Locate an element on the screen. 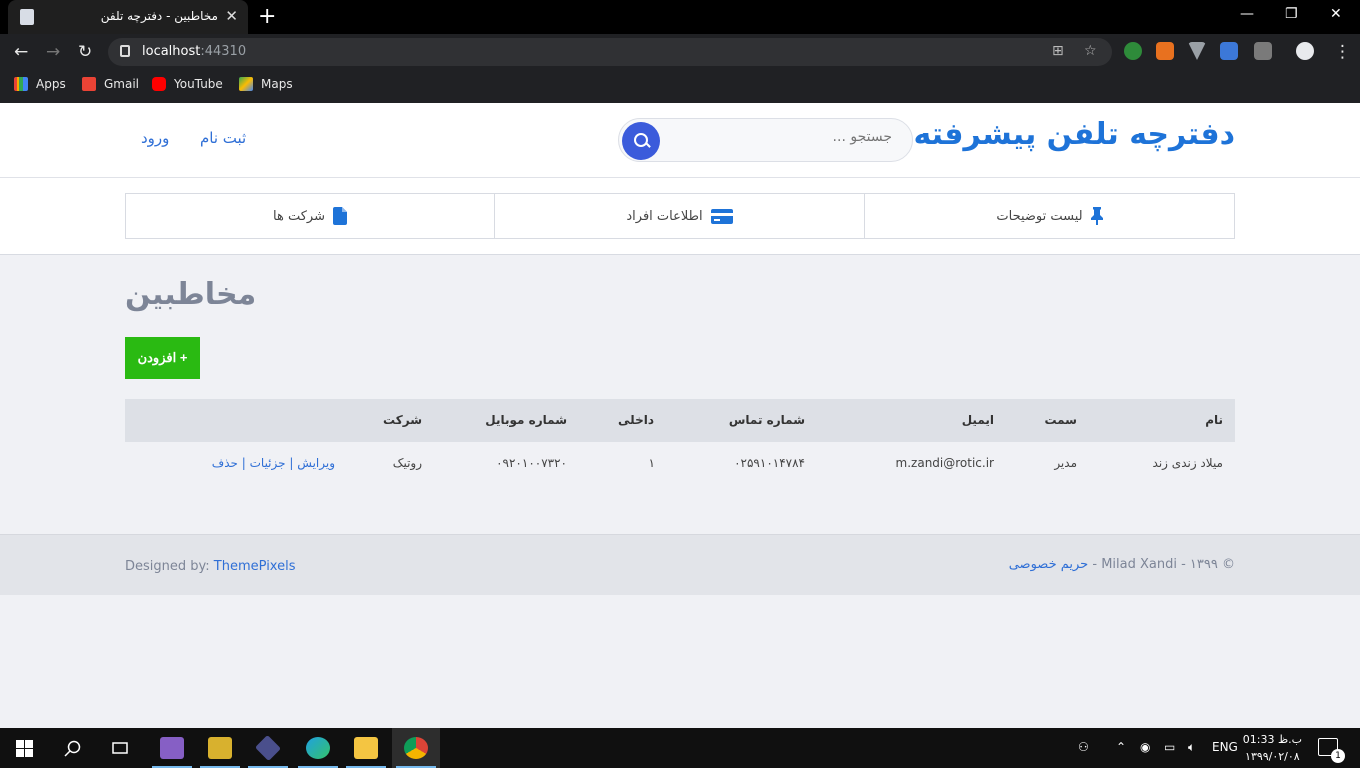  delete-link: حذف is located at coordinates (225, 463).